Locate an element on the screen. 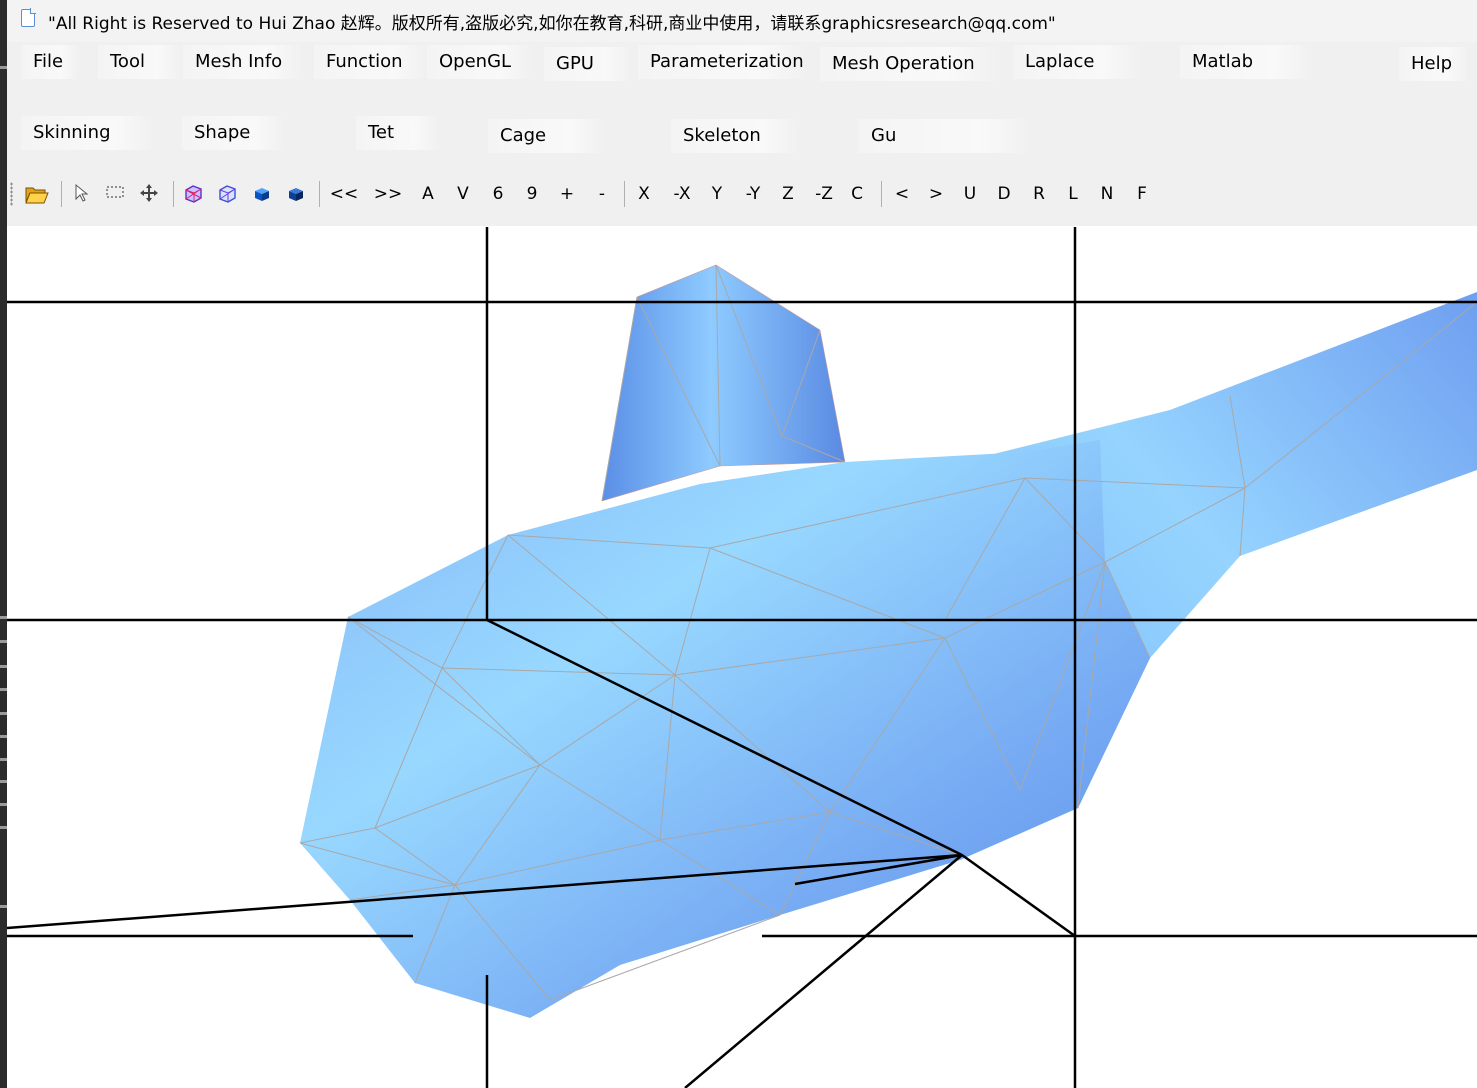  select-pointer-icon is located at coordinates (81, 194).